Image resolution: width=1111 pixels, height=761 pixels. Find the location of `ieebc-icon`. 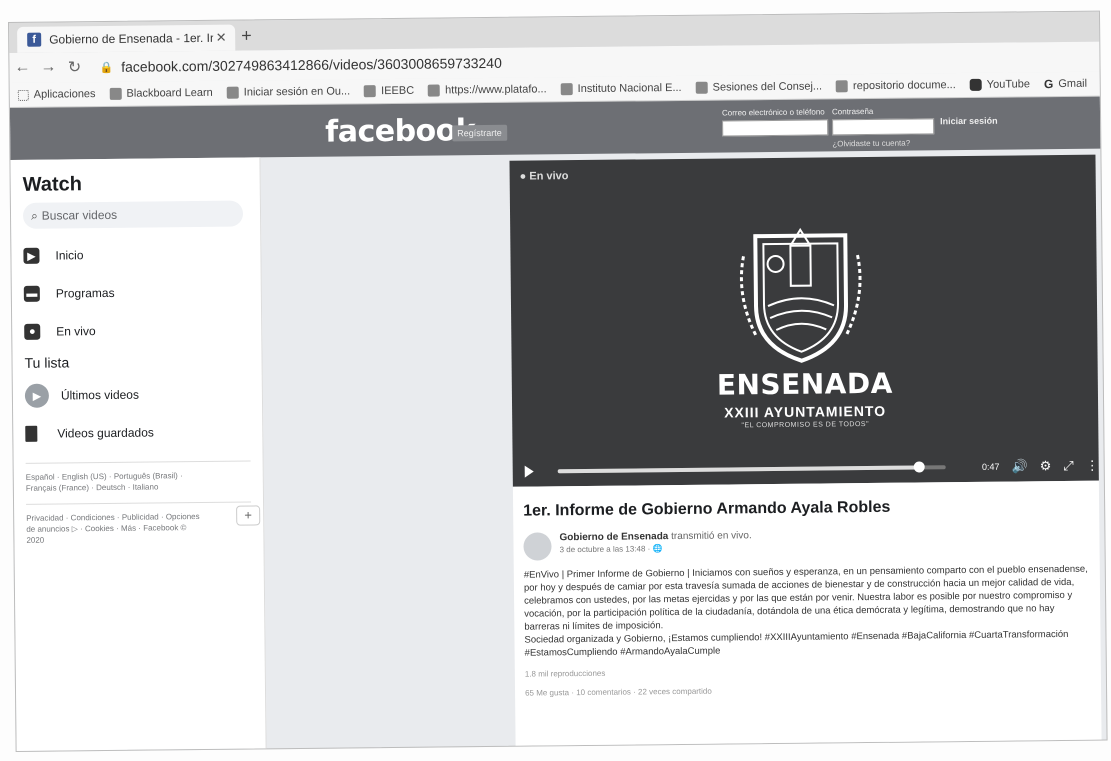

ieebc-icon is located at coordinates (370, 91).